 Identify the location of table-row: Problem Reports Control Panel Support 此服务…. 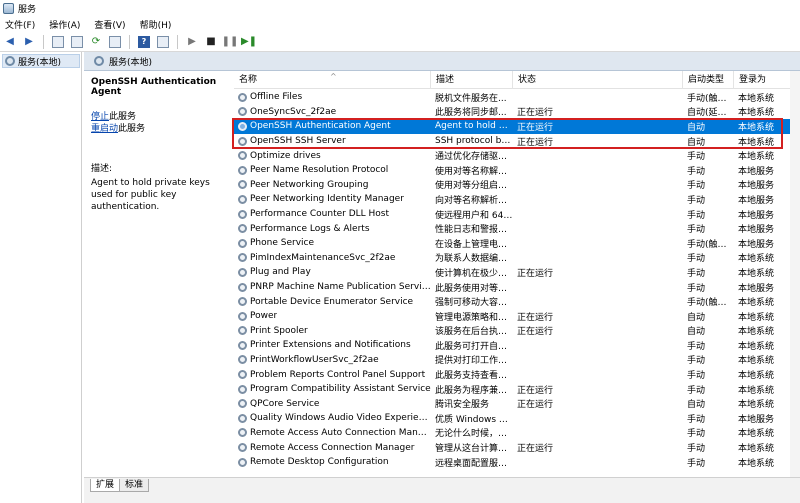
(517, 374).